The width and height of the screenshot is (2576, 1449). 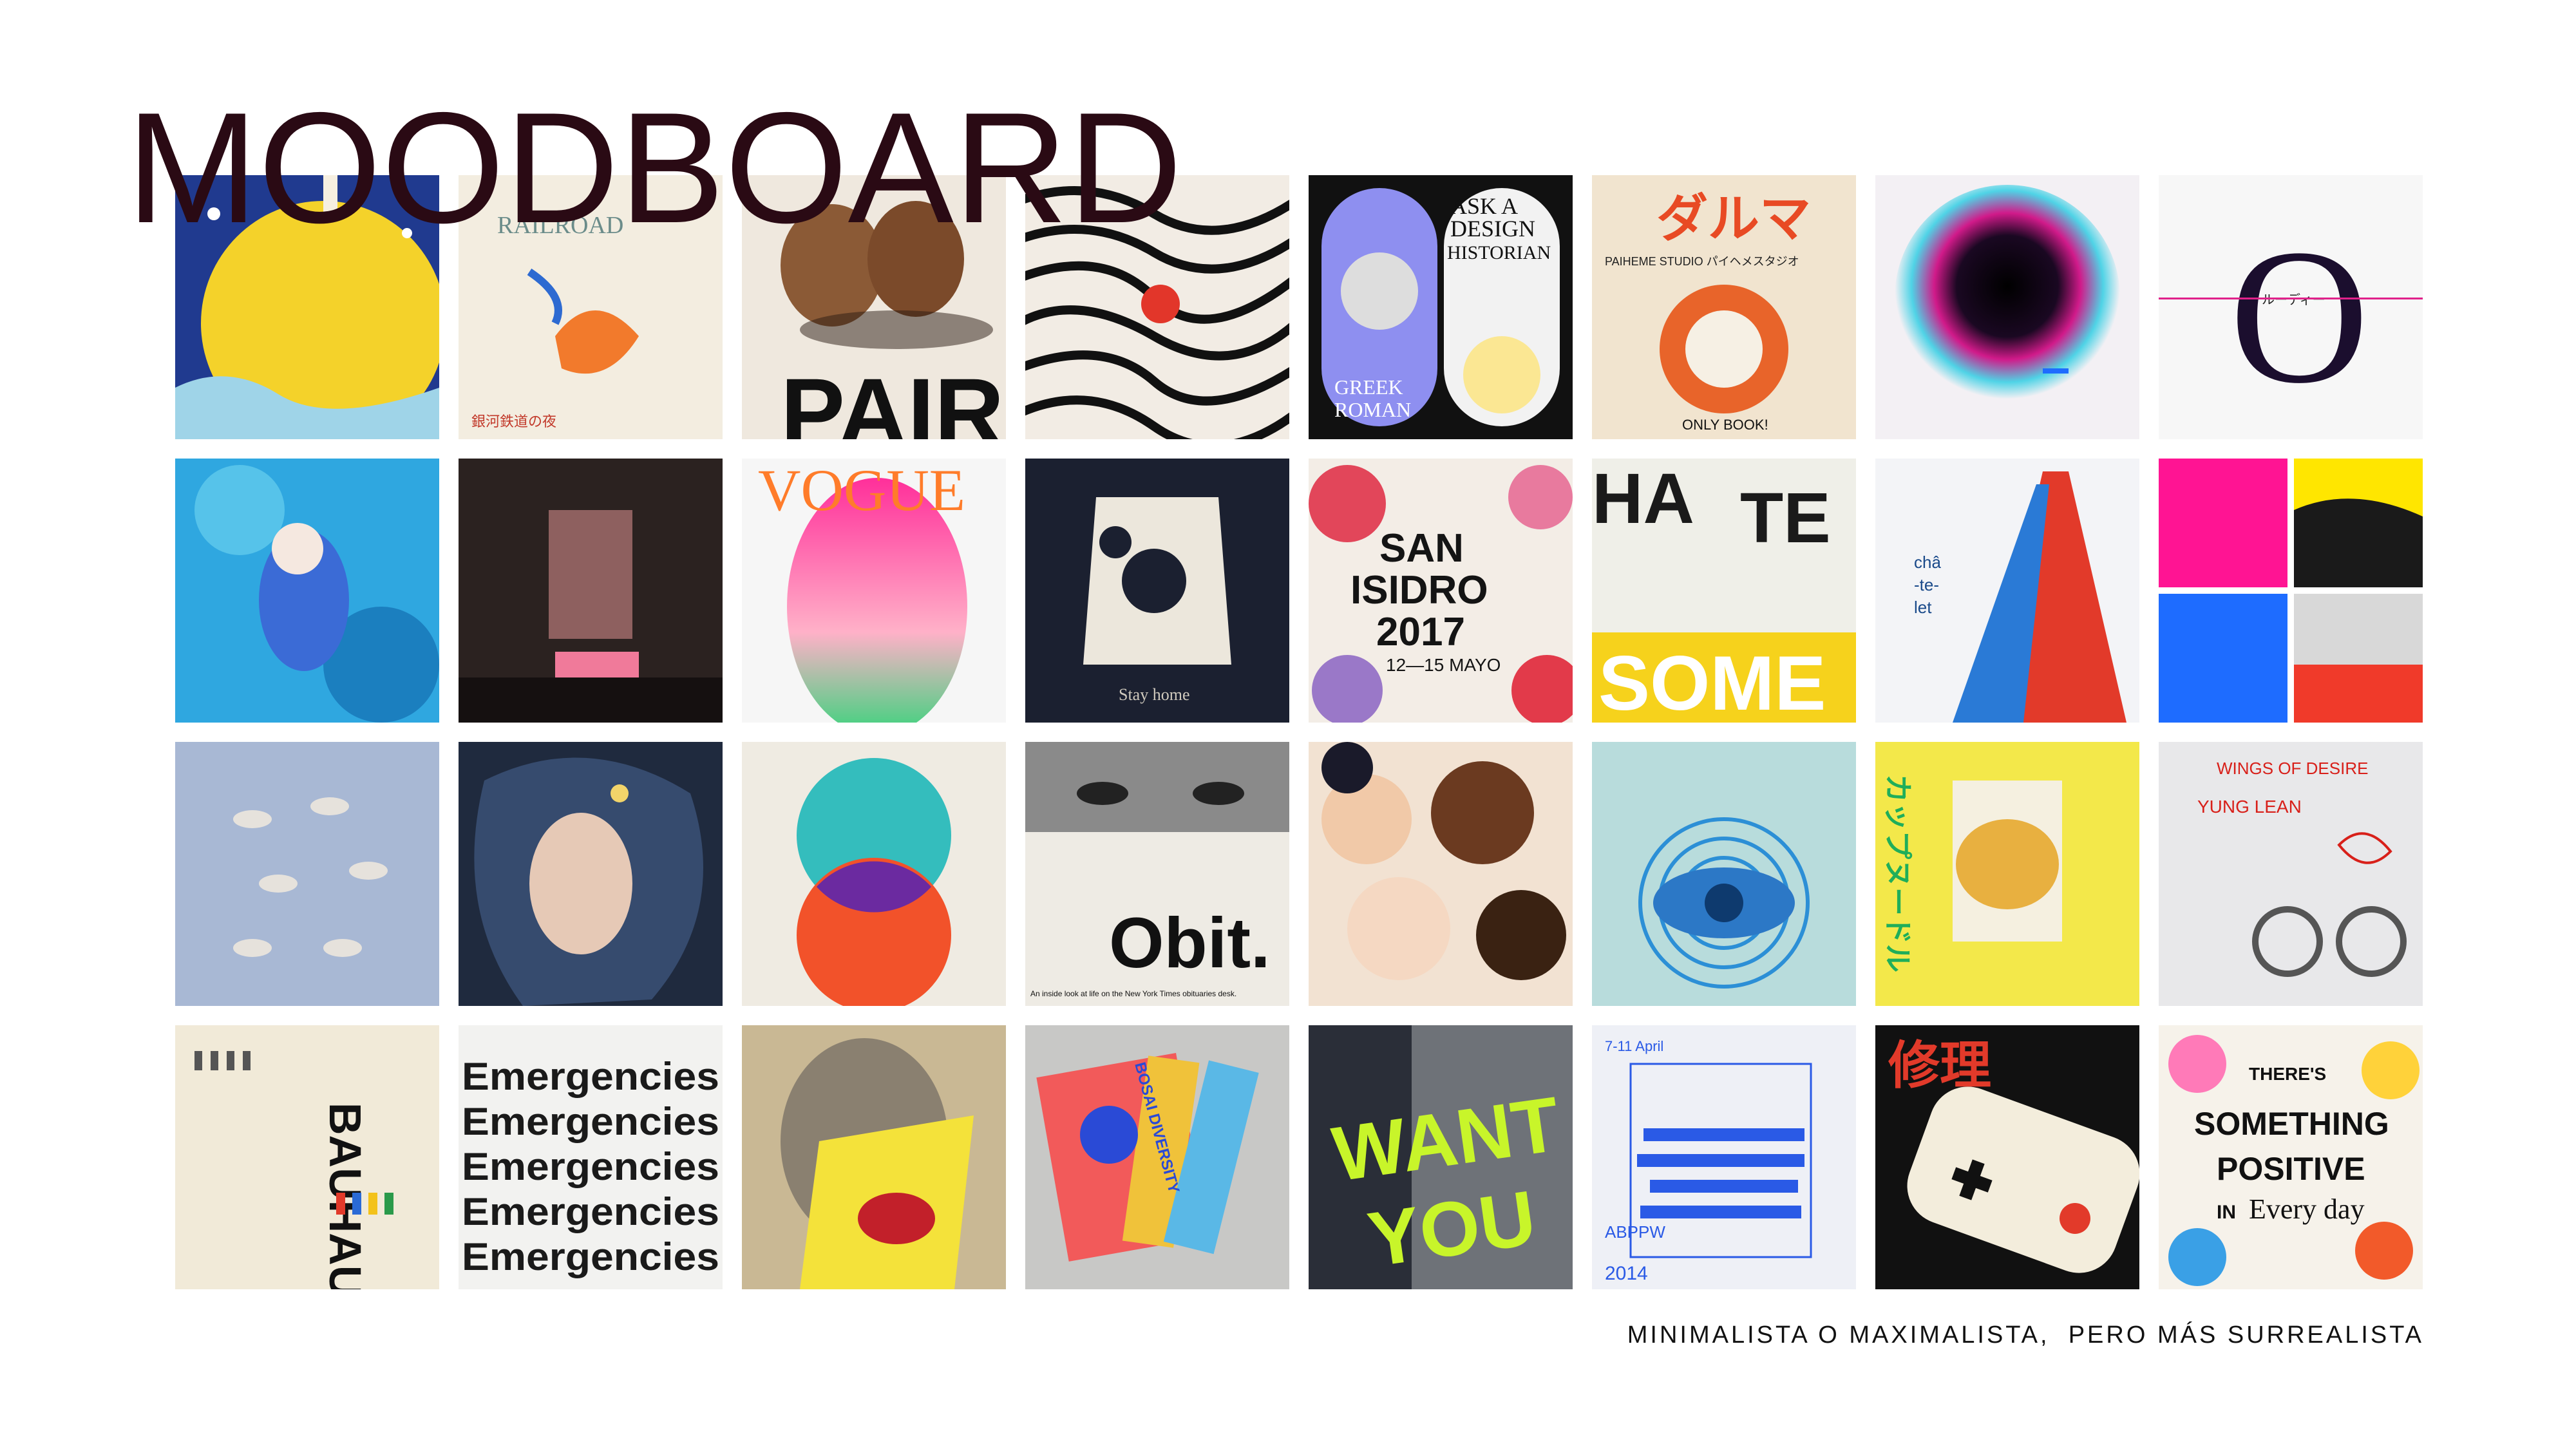 I want to click on tile-vogue-cover: VOGUE, so click(x=874, y=591).